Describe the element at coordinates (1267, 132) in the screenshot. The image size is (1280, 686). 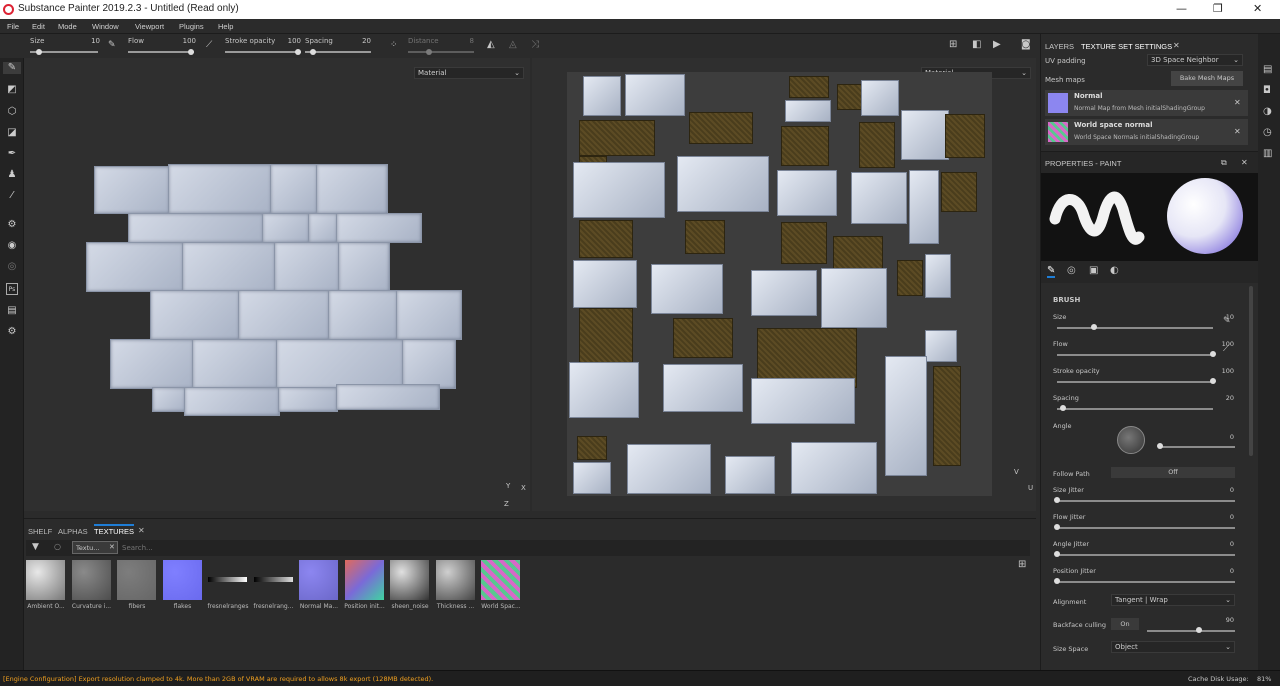
I see `history-icon: ◷` at that location.